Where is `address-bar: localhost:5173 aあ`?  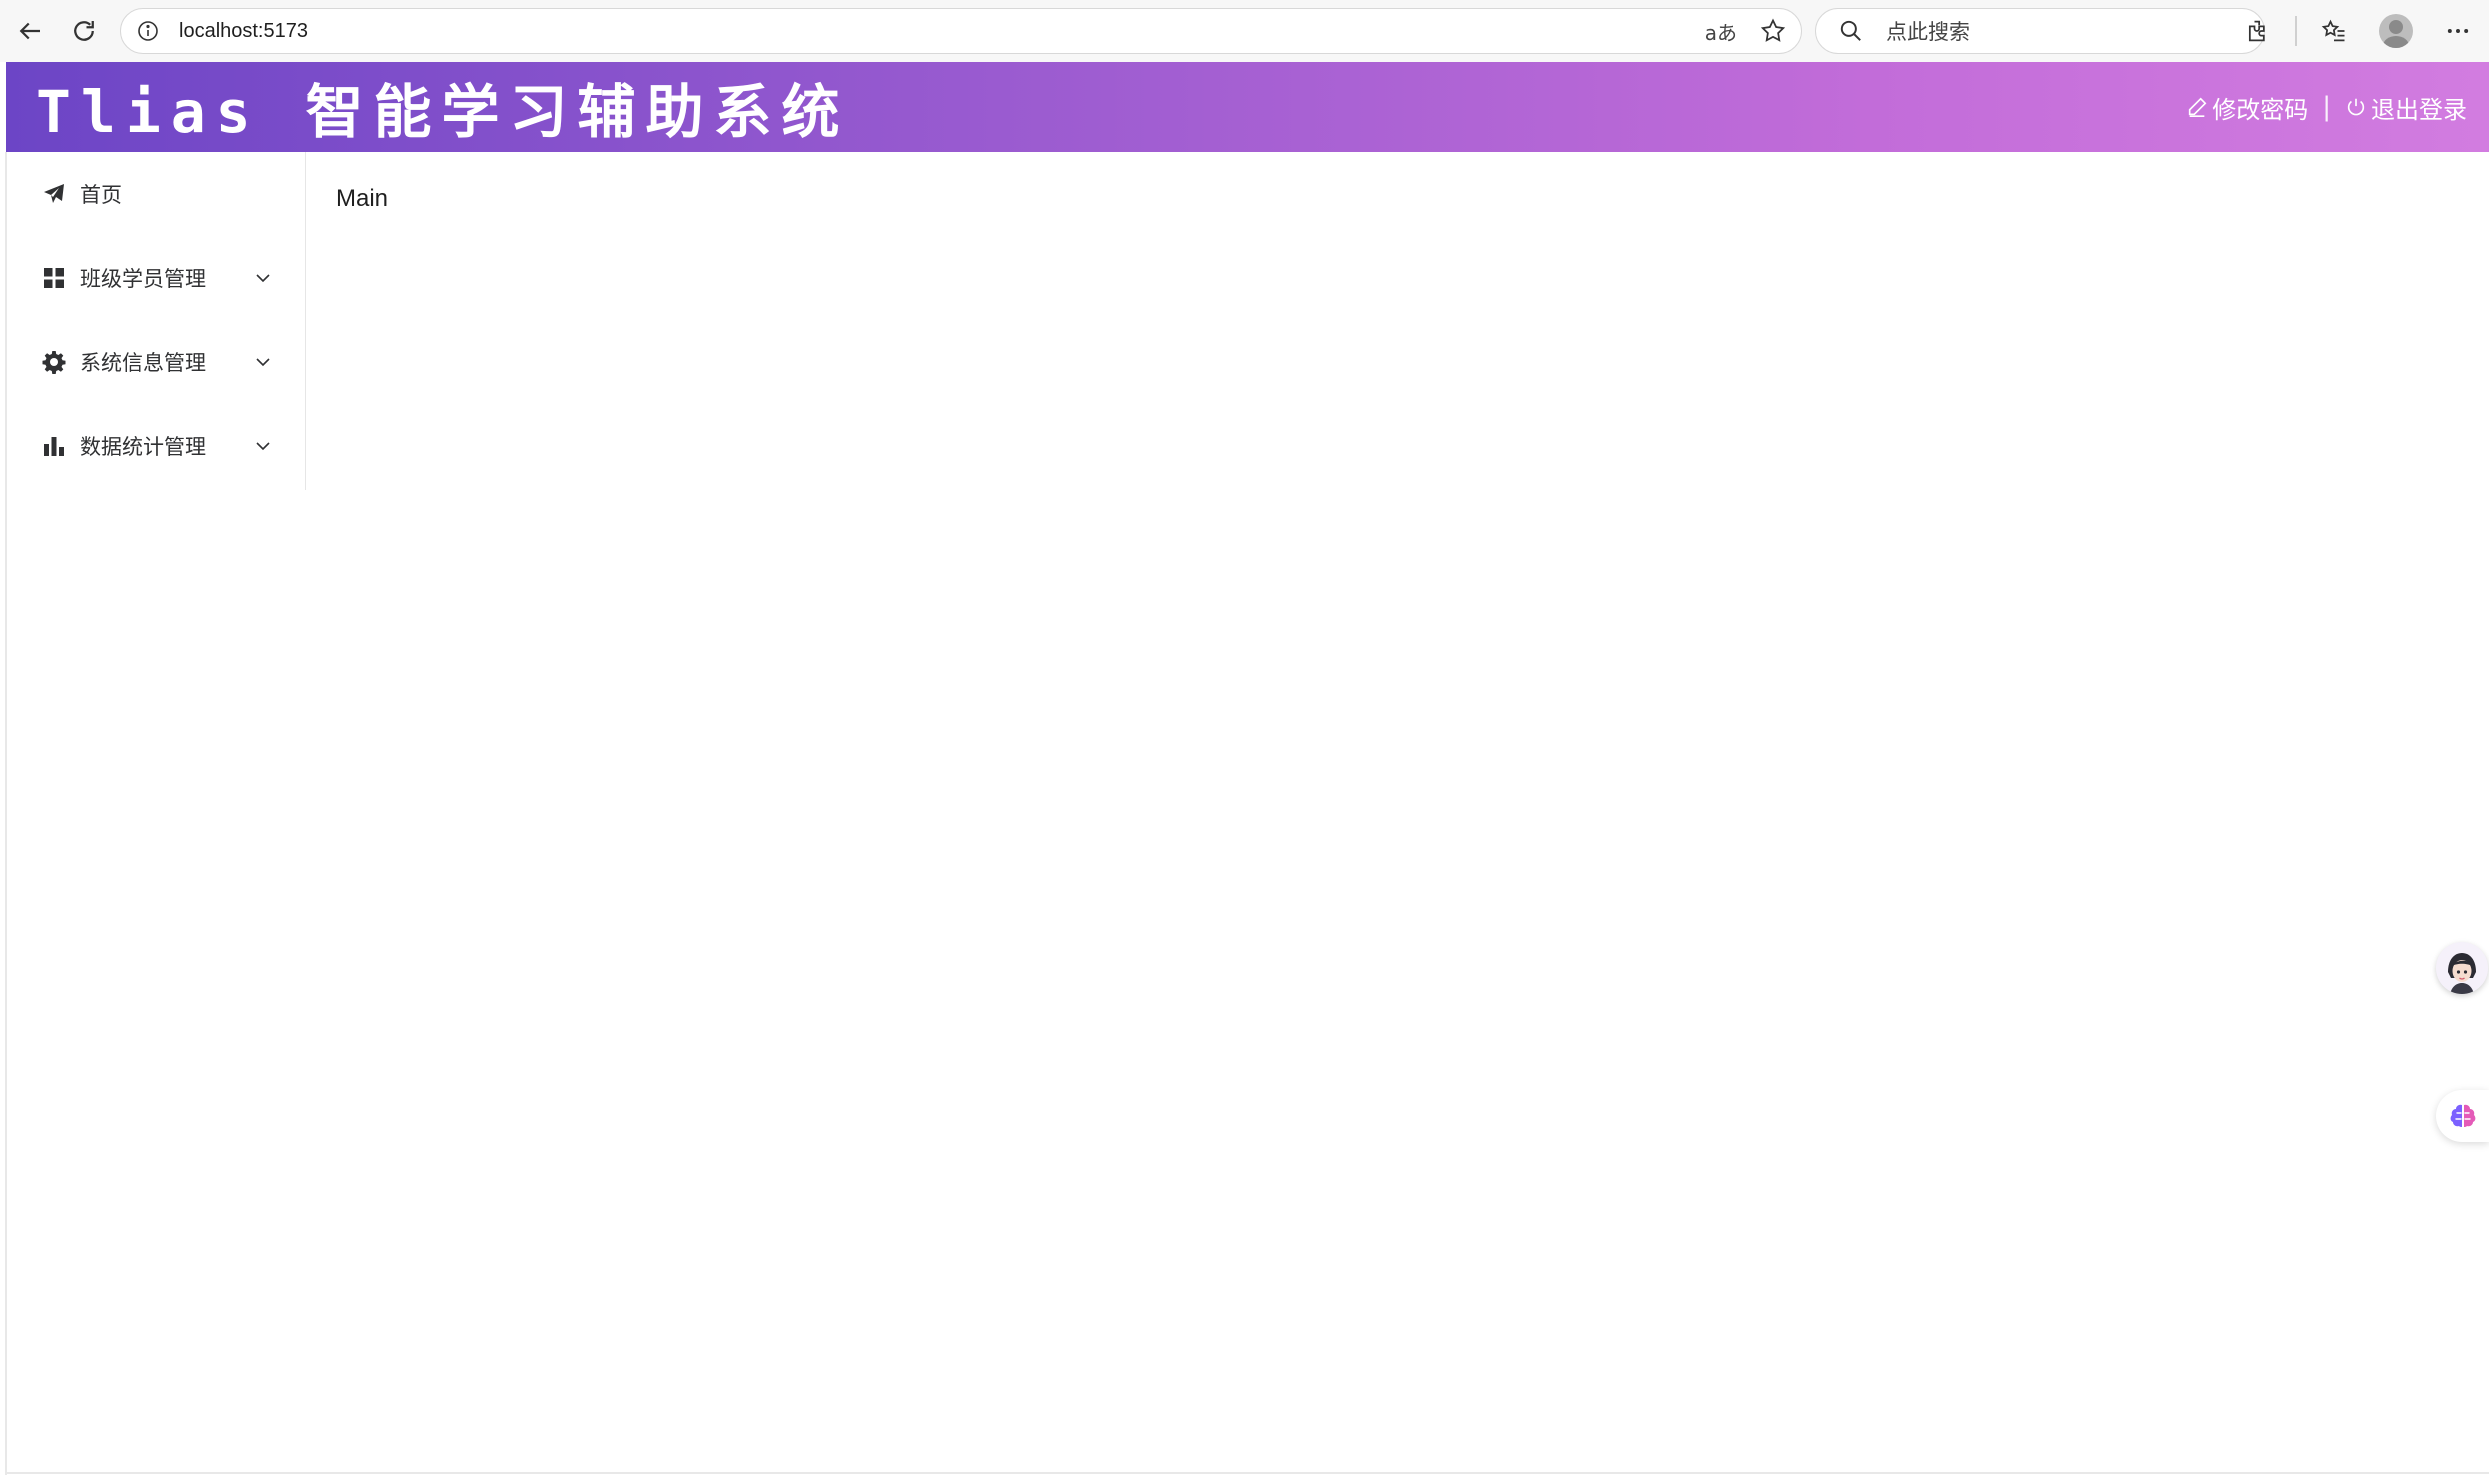
address-bar: localhost:5173 aあ is located at coordinates (961, 31).